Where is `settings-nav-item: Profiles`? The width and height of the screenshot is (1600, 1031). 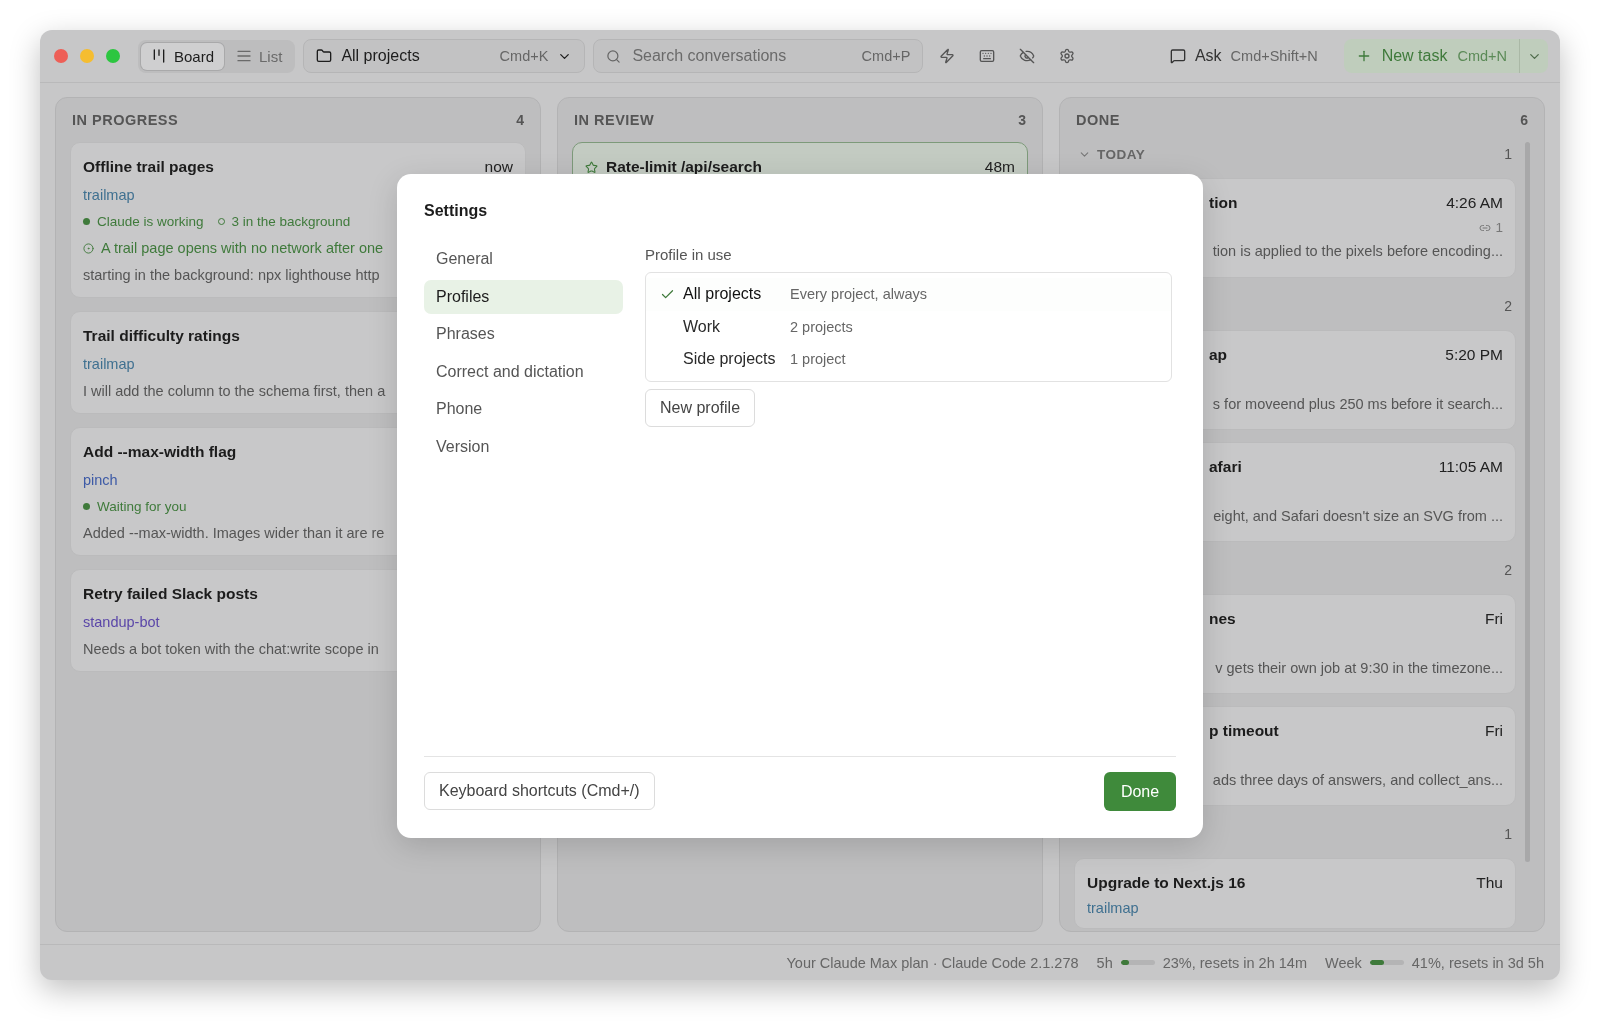 settings-nav-item: Profiles is located at coordinates (523, 296).